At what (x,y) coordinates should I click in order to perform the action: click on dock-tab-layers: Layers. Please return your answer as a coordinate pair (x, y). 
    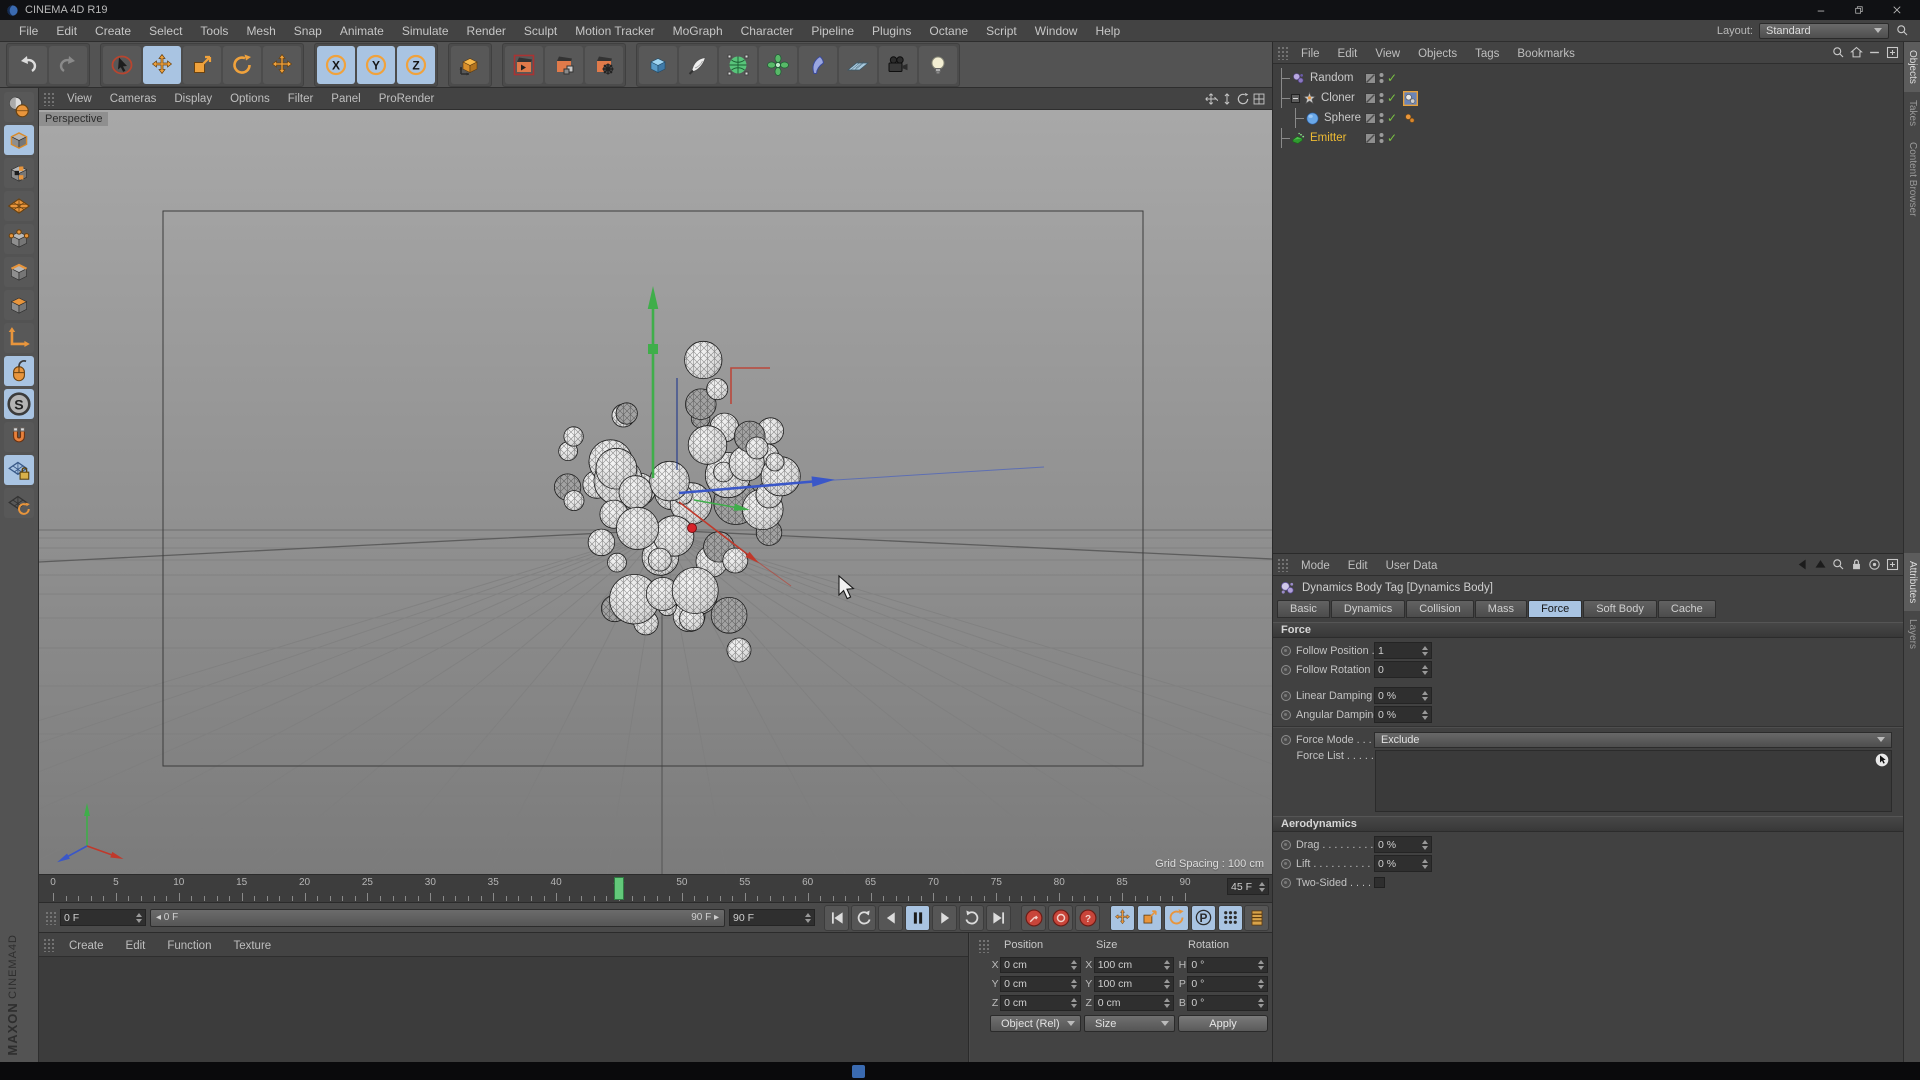
    Looking at the image, I should click on (1912, 634).